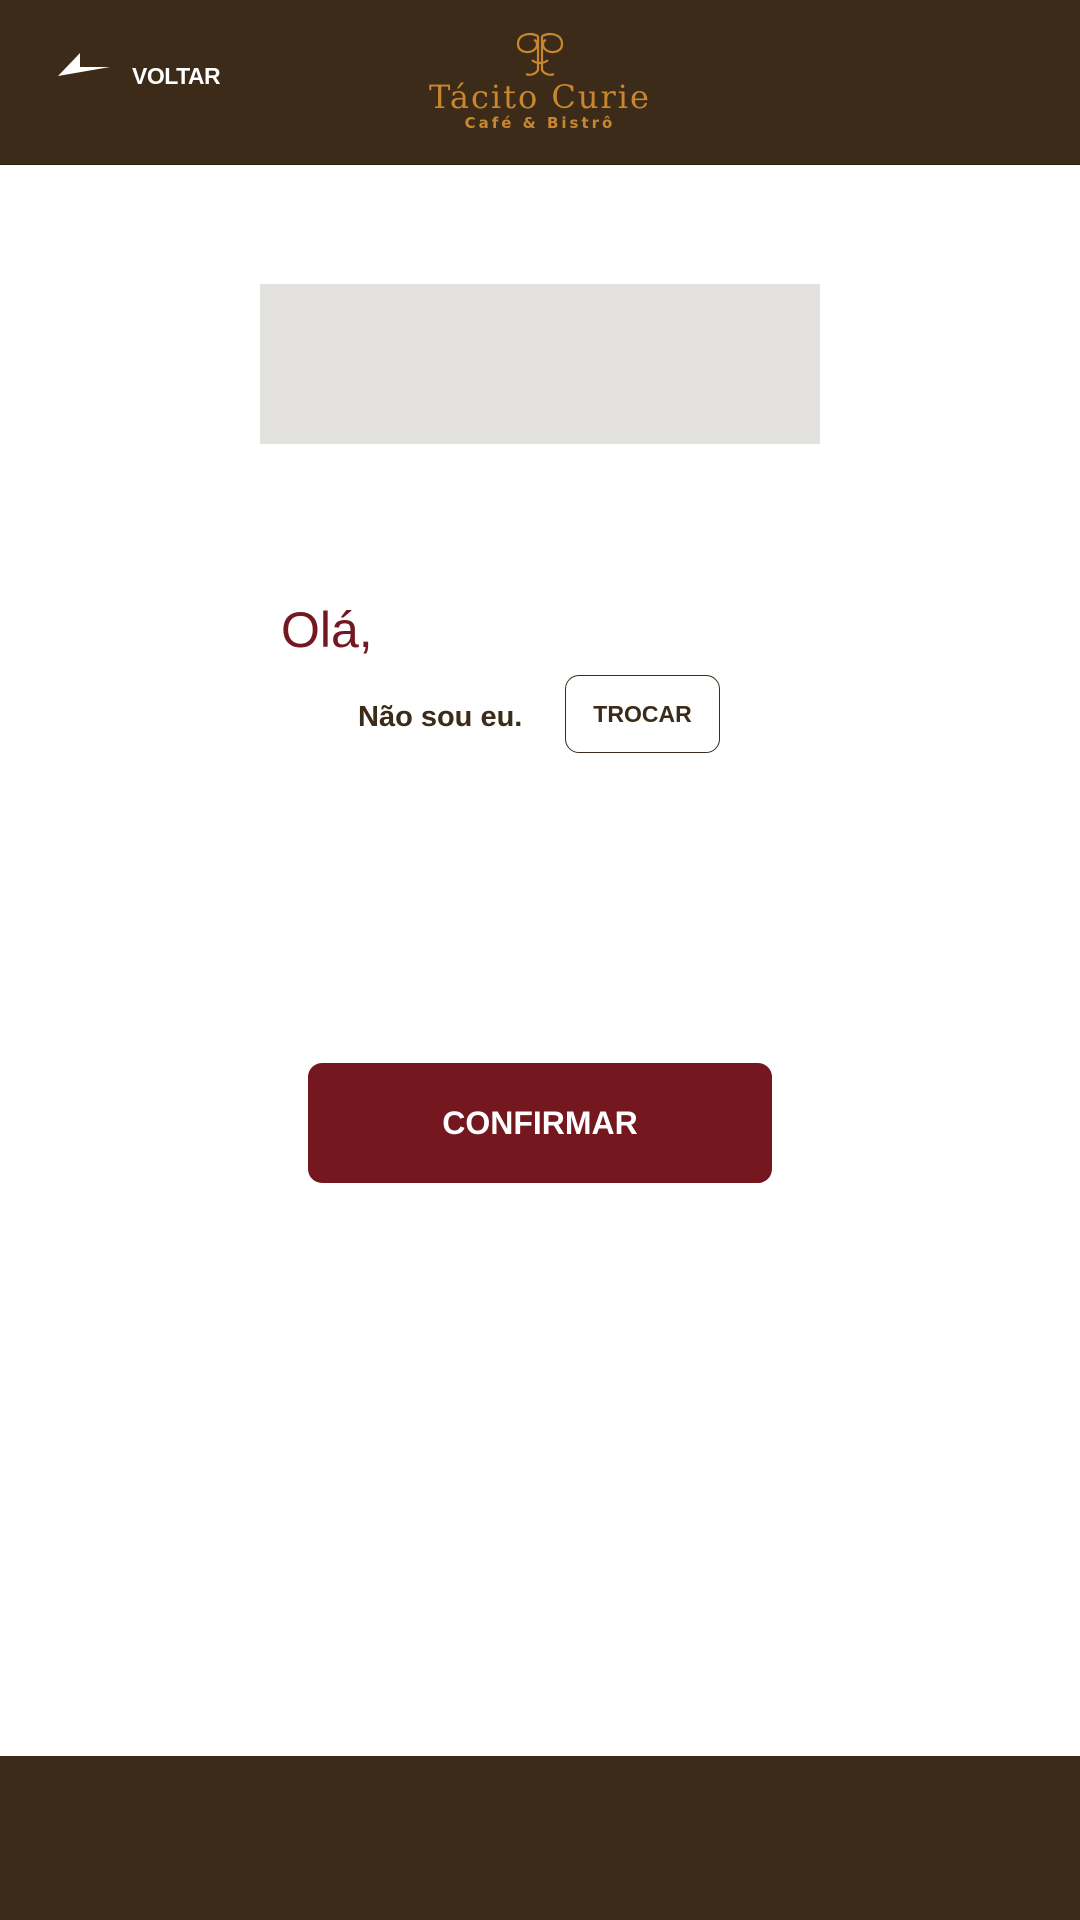  What do you see at coordinates (440, 717) in the screenshot?
I see `not-me-label: Não sou eu.` at bounding box center [440, 717].